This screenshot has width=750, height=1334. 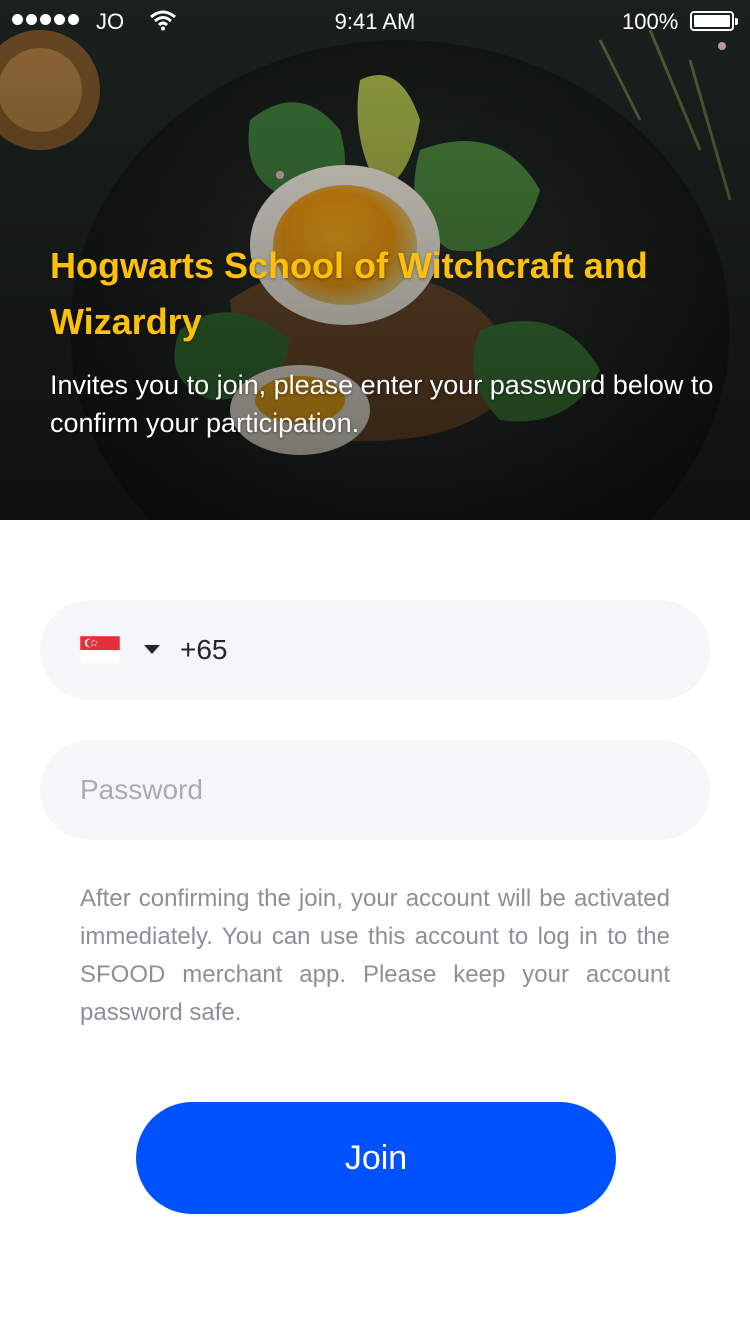 What do you see at coordinates (152, 650) in the screenshot?
I see `caret-down-icon` at bounding box center [152, 650].